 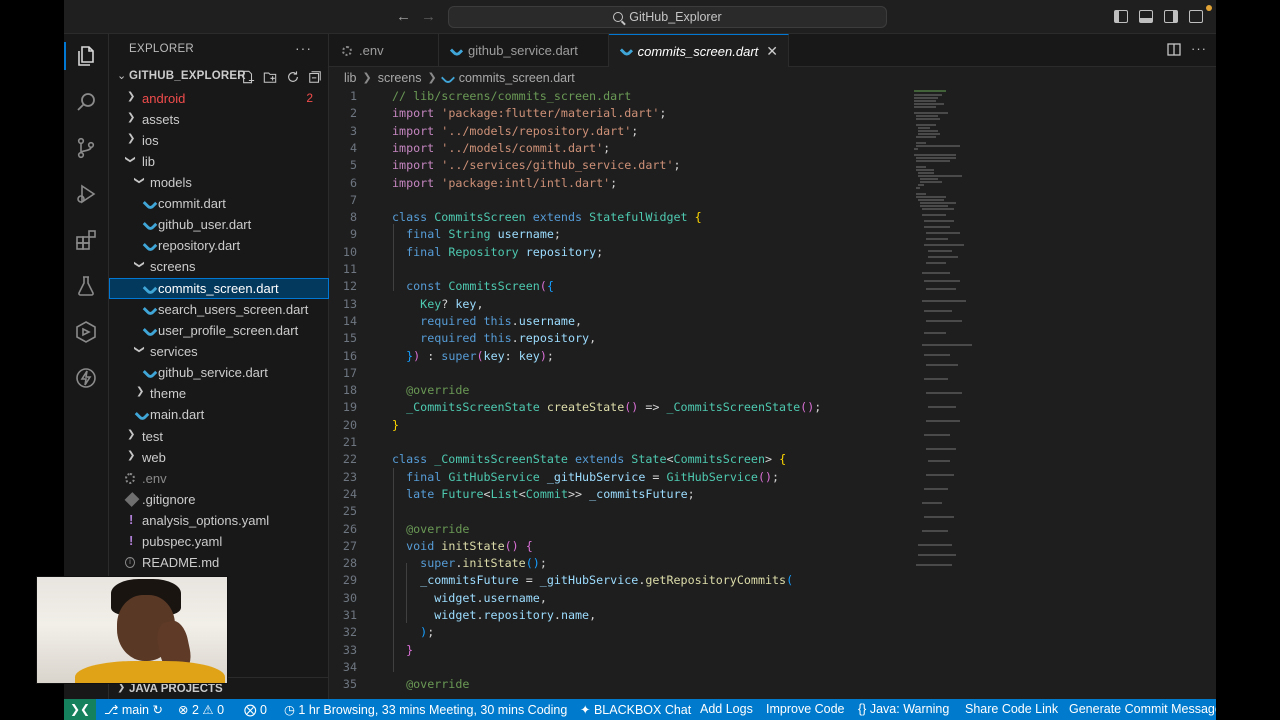 I want to click on run-debug-icon, so click(x=86, y=194).